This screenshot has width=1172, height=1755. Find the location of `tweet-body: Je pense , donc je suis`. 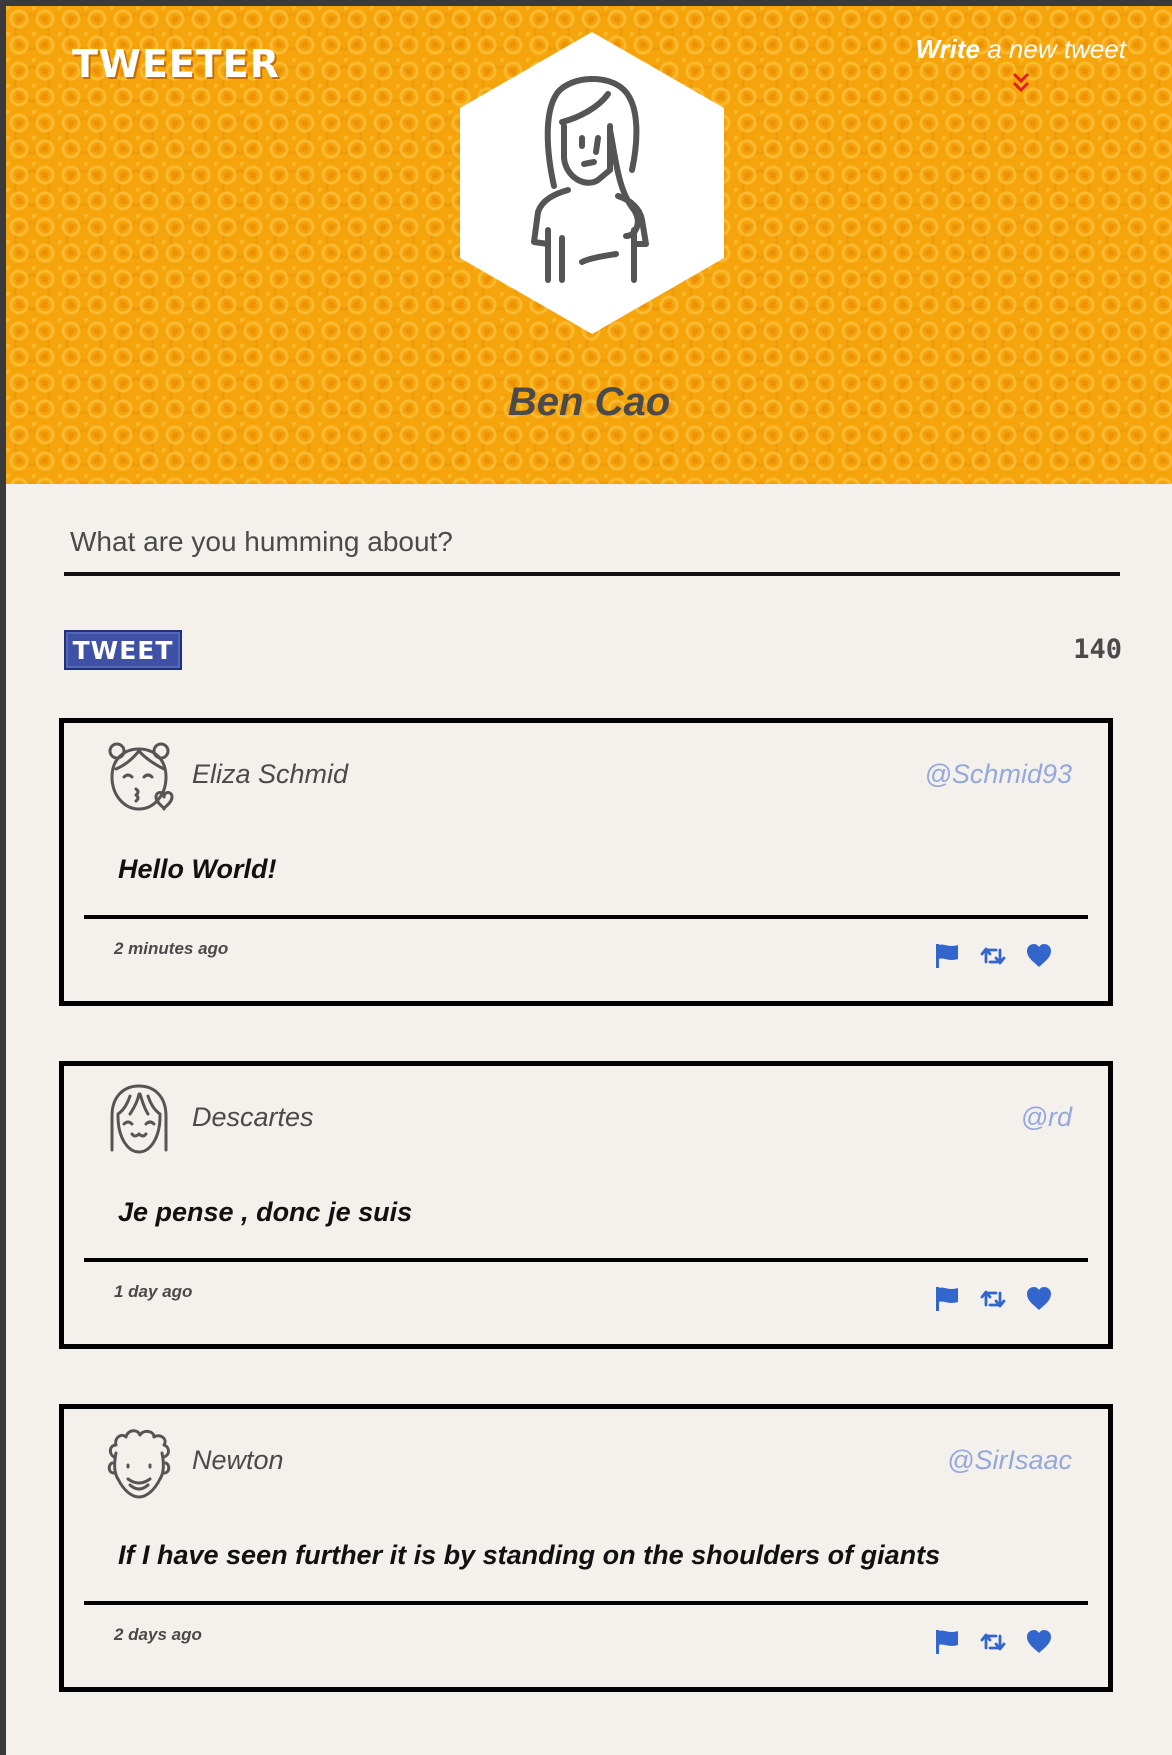

tweet-body: Je pense , donc je suis is located at coordinates (265, 1212).